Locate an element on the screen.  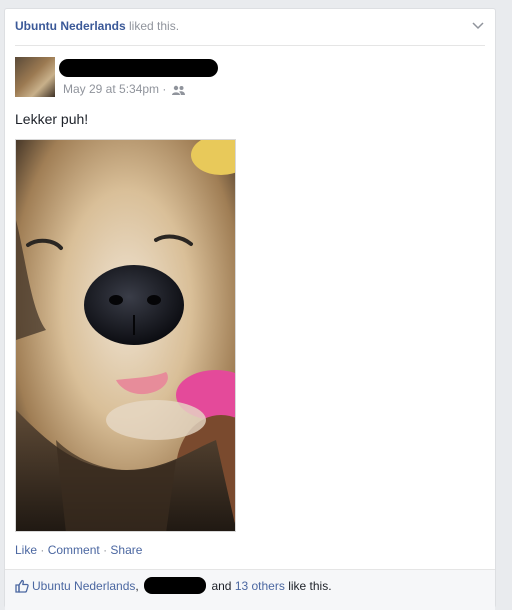
post-timestamp: May 29 at 5:34pm is located at coordinates (111, 89).